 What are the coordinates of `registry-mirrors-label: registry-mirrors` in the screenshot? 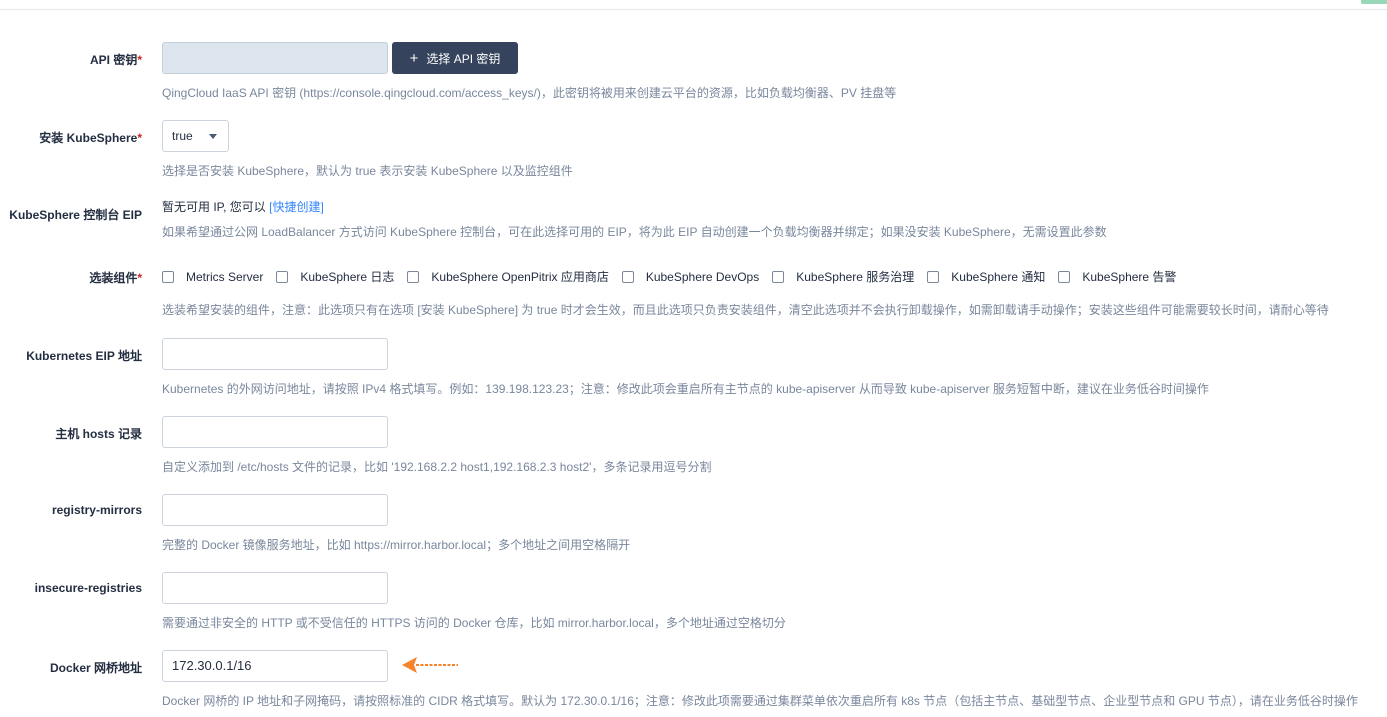 It's located at (96, 510).